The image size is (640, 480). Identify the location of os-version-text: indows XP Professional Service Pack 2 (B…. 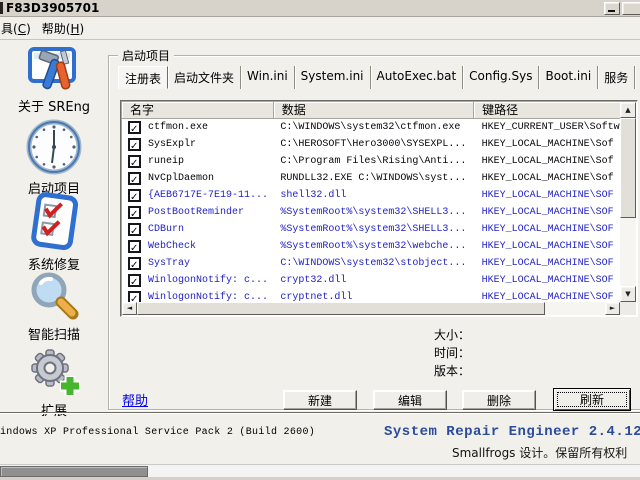
(158, 432).